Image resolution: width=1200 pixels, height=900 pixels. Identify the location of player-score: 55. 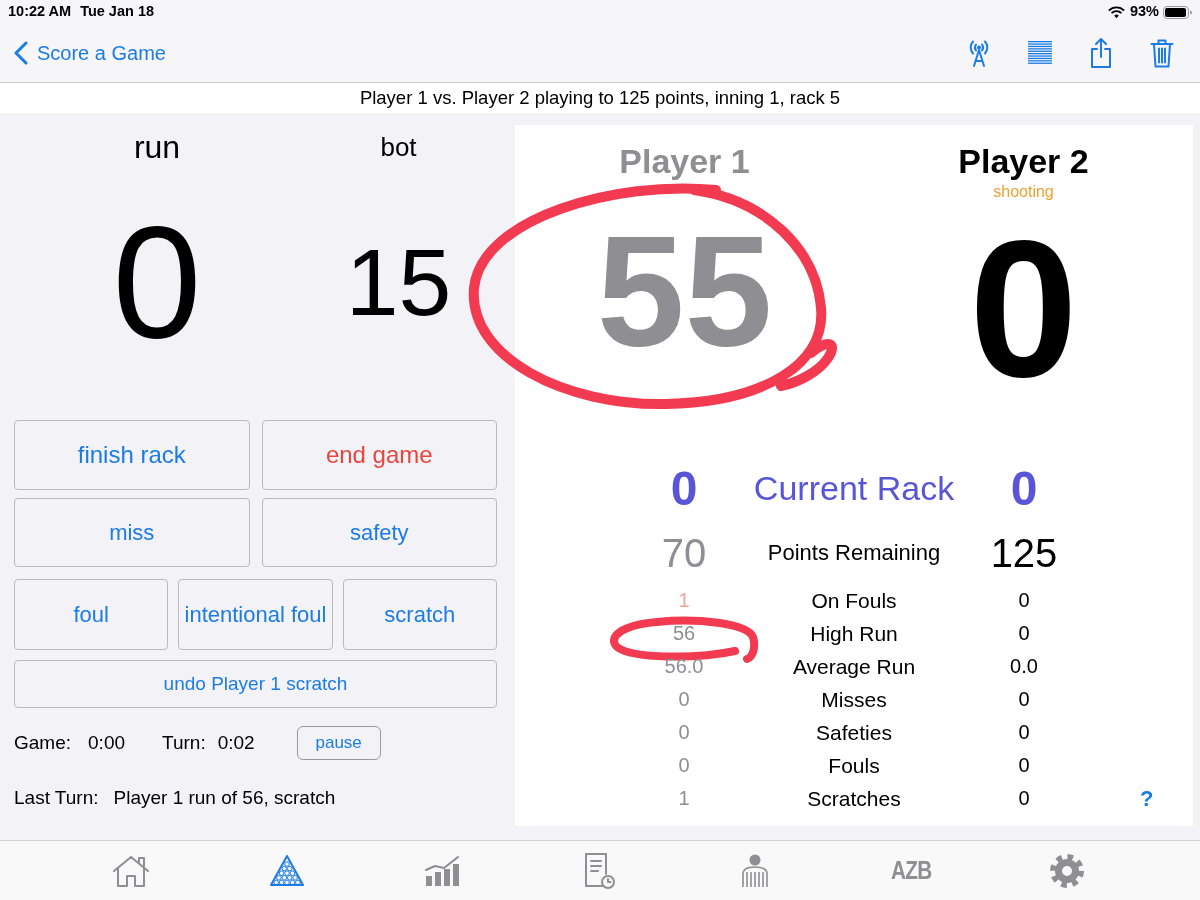
(684, 289).